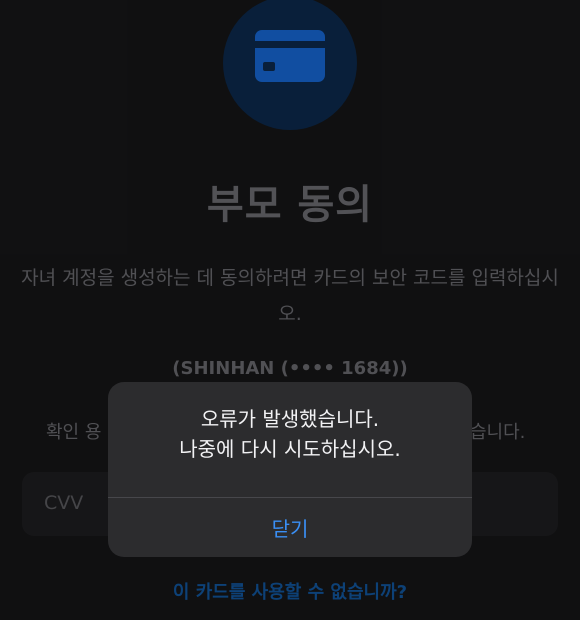 The image size is (580, 620). Describe the element at coordinates (290, 527) in the screenshot. I see `alert-close-button: 닫기` at that location.